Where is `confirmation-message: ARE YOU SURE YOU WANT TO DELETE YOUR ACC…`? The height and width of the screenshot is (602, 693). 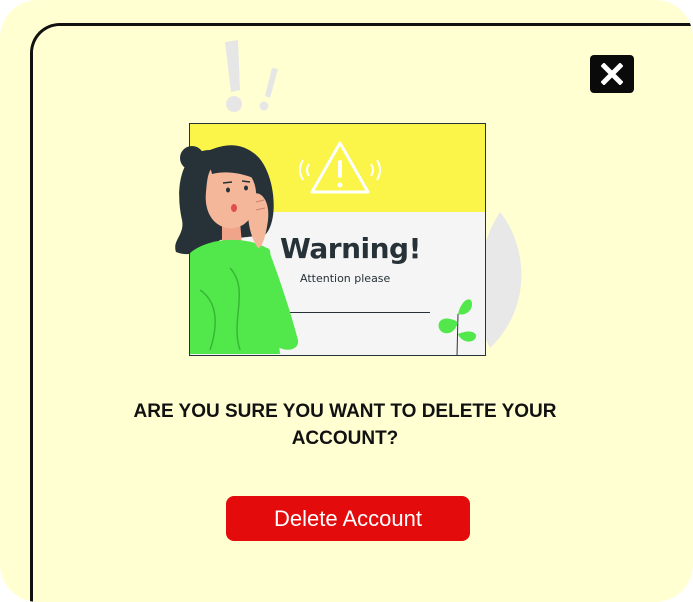
confirmation-message: ARE YOU SURE YOU WANT TO DELETE YOUR ACC… is located at coordinates (345, 425).